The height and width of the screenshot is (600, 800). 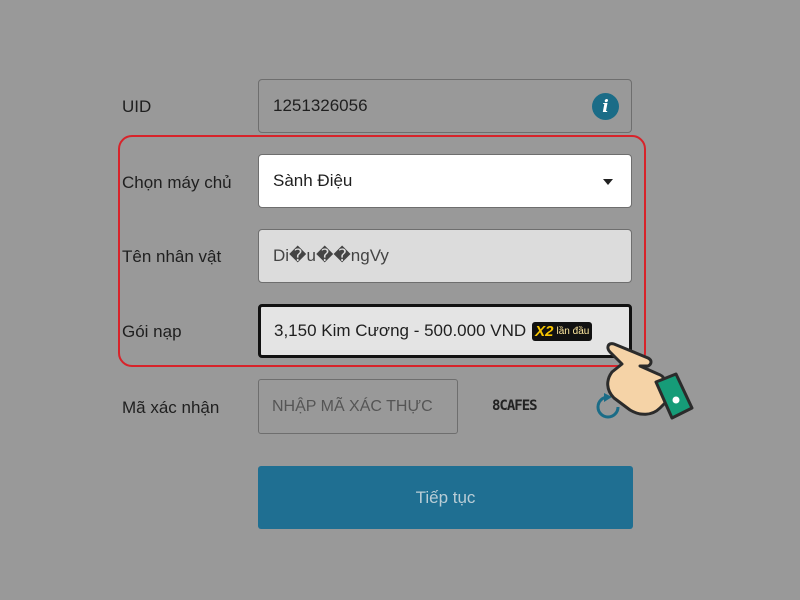 What do you see at coordinates (515, 406) in the screenshot?
I see `captcha-image: 8CAFES` at bounding box center [515, 406].